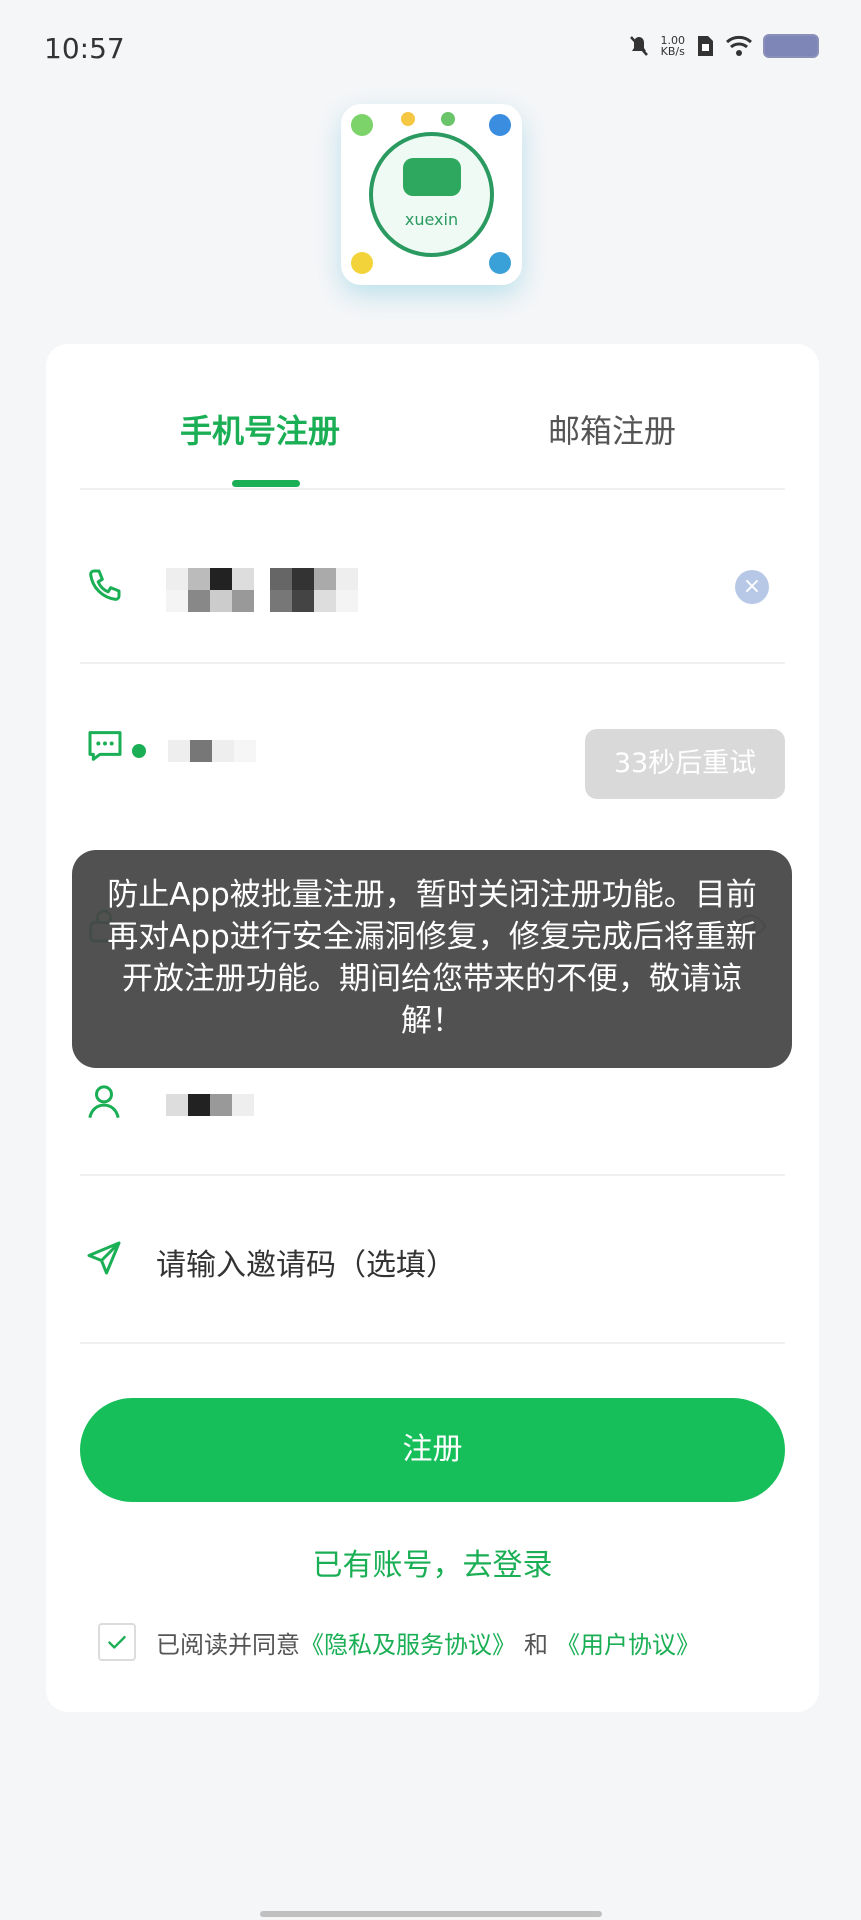  What do you see at coordinates (628, 1642) in the screenshot?
I see `user-agreement-link: 《用户协议》` at bounding box center [628, 1642].